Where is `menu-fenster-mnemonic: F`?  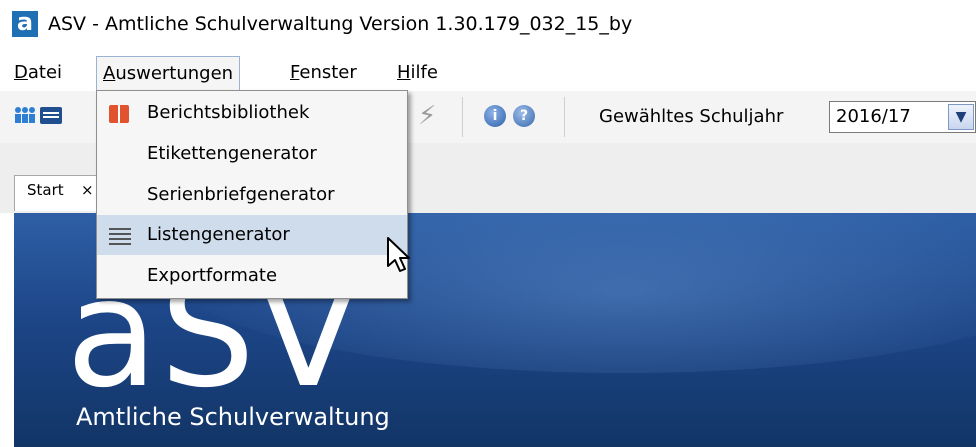 menu-fenster-mnemonic: F is located at coordinates (295, 72).